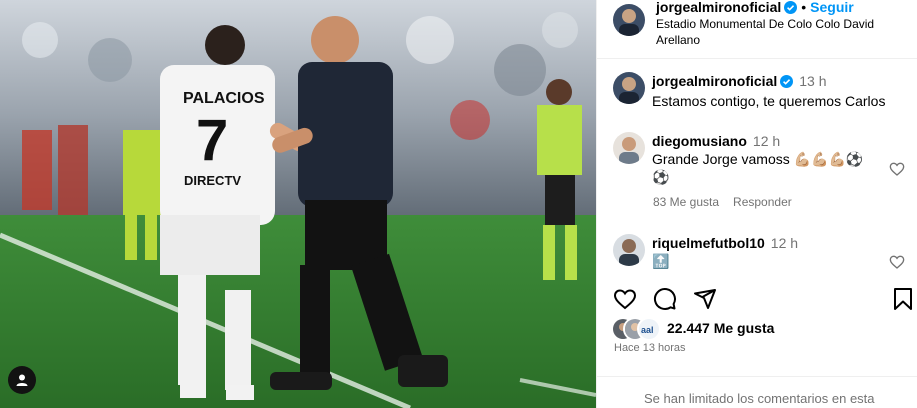 The width and height of the screenshot is (917, 408). I want to click on post-timestamp: Hace 13 horas, so click(650, 348).